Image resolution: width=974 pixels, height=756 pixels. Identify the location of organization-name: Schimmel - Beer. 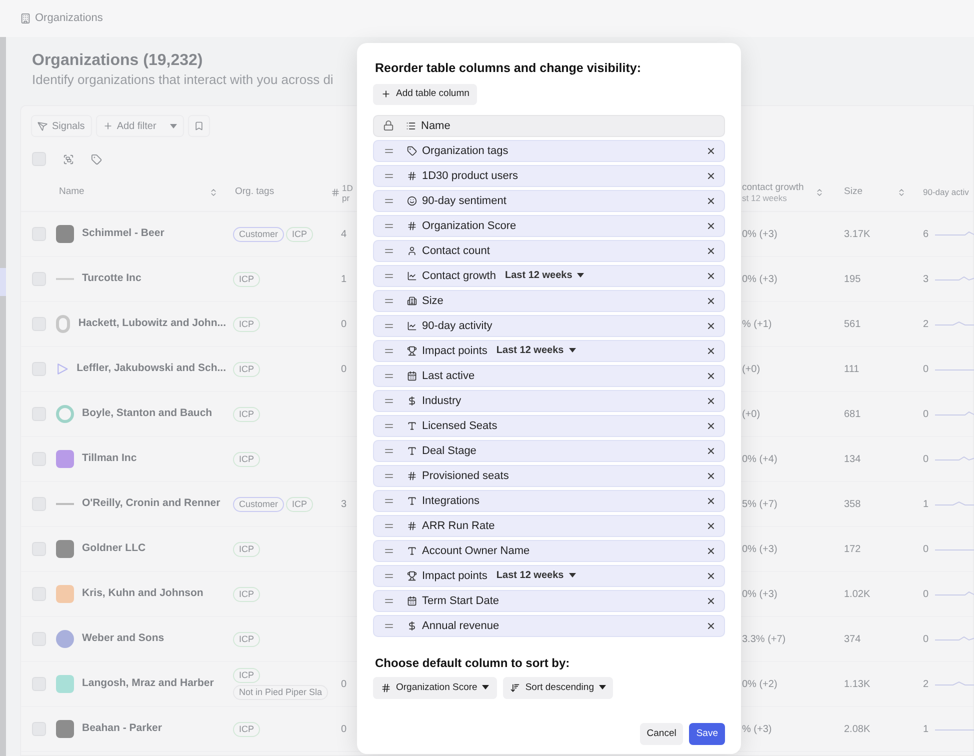
(123, 234).